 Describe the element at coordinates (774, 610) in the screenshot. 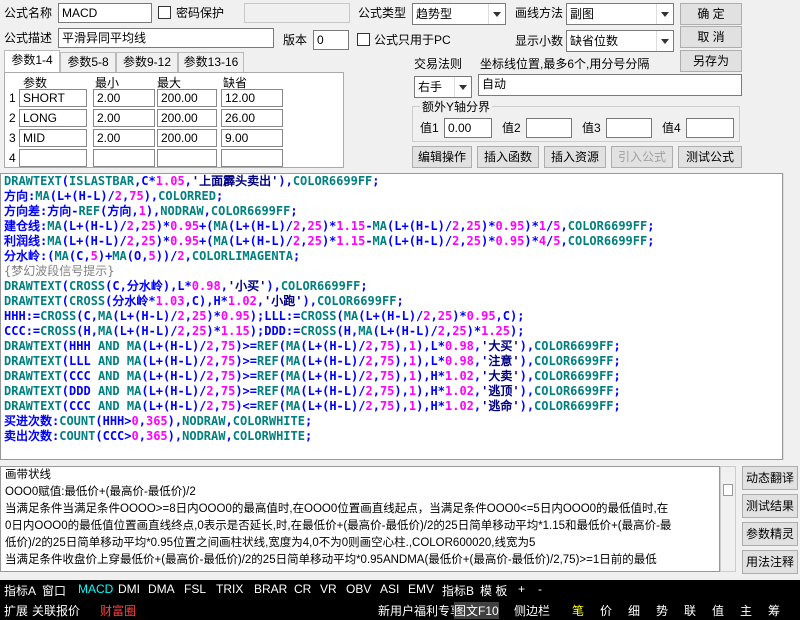

I see `status-item: 筹` at that location.